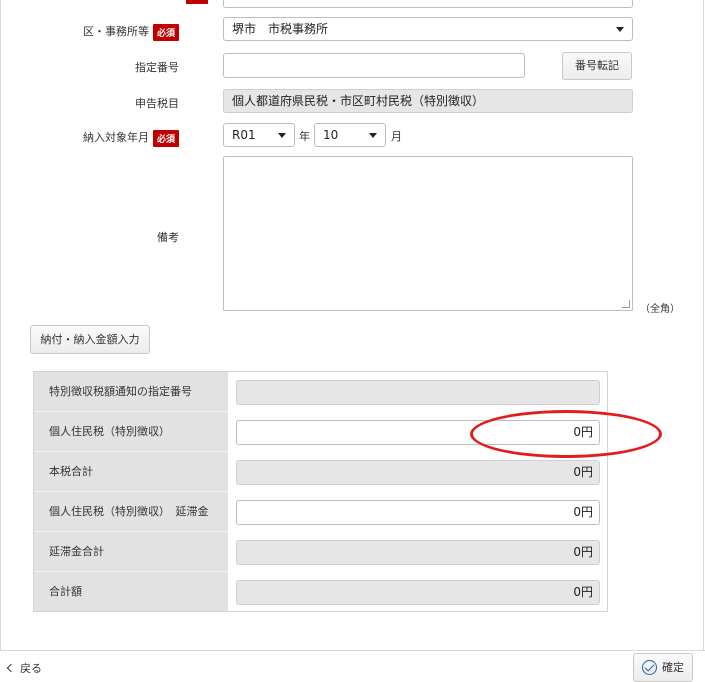 This screenshot has width=705, height=682. I want to click on office-label-row: 区・事務所等 必須, so click(131, 32).